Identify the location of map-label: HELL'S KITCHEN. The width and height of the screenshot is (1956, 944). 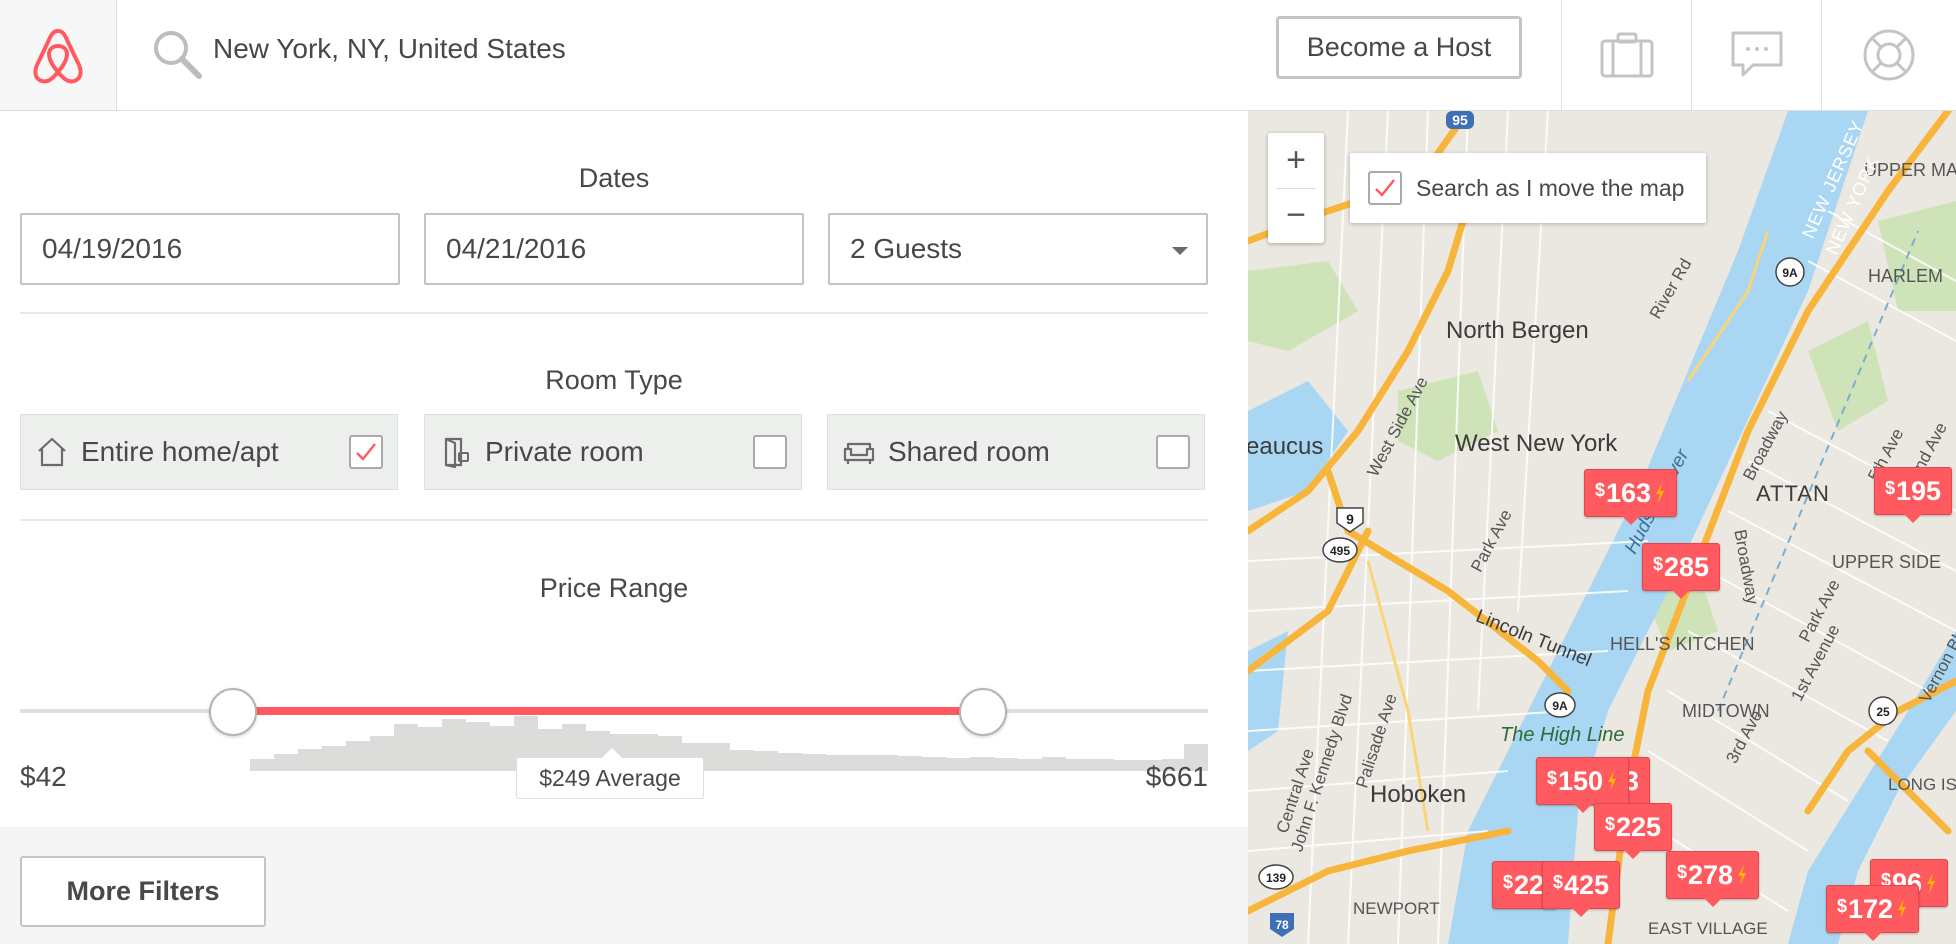
(1682, 644).